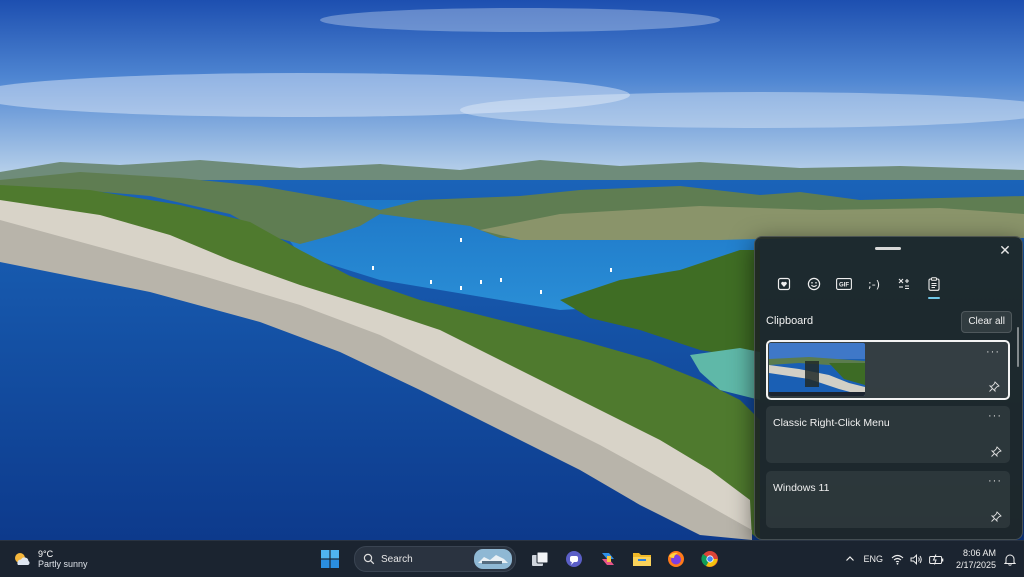  I want to click on chrome-icon, so click(709, 559).